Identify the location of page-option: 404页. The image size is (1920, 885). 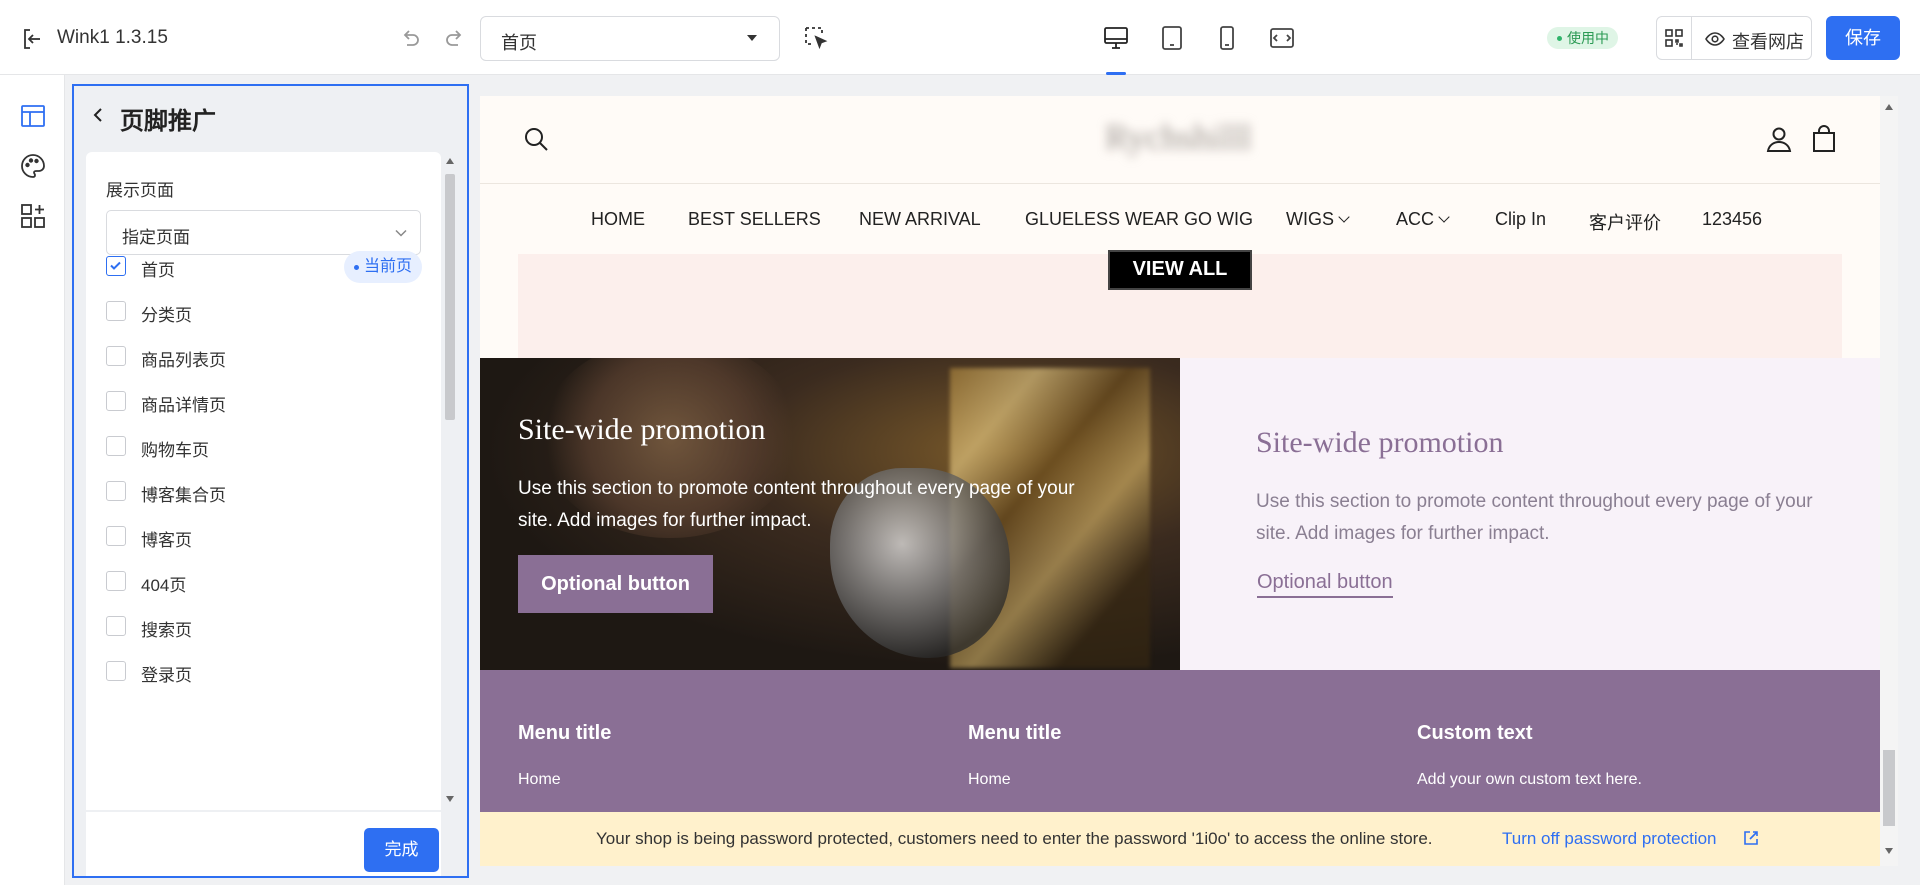
(266, 581).